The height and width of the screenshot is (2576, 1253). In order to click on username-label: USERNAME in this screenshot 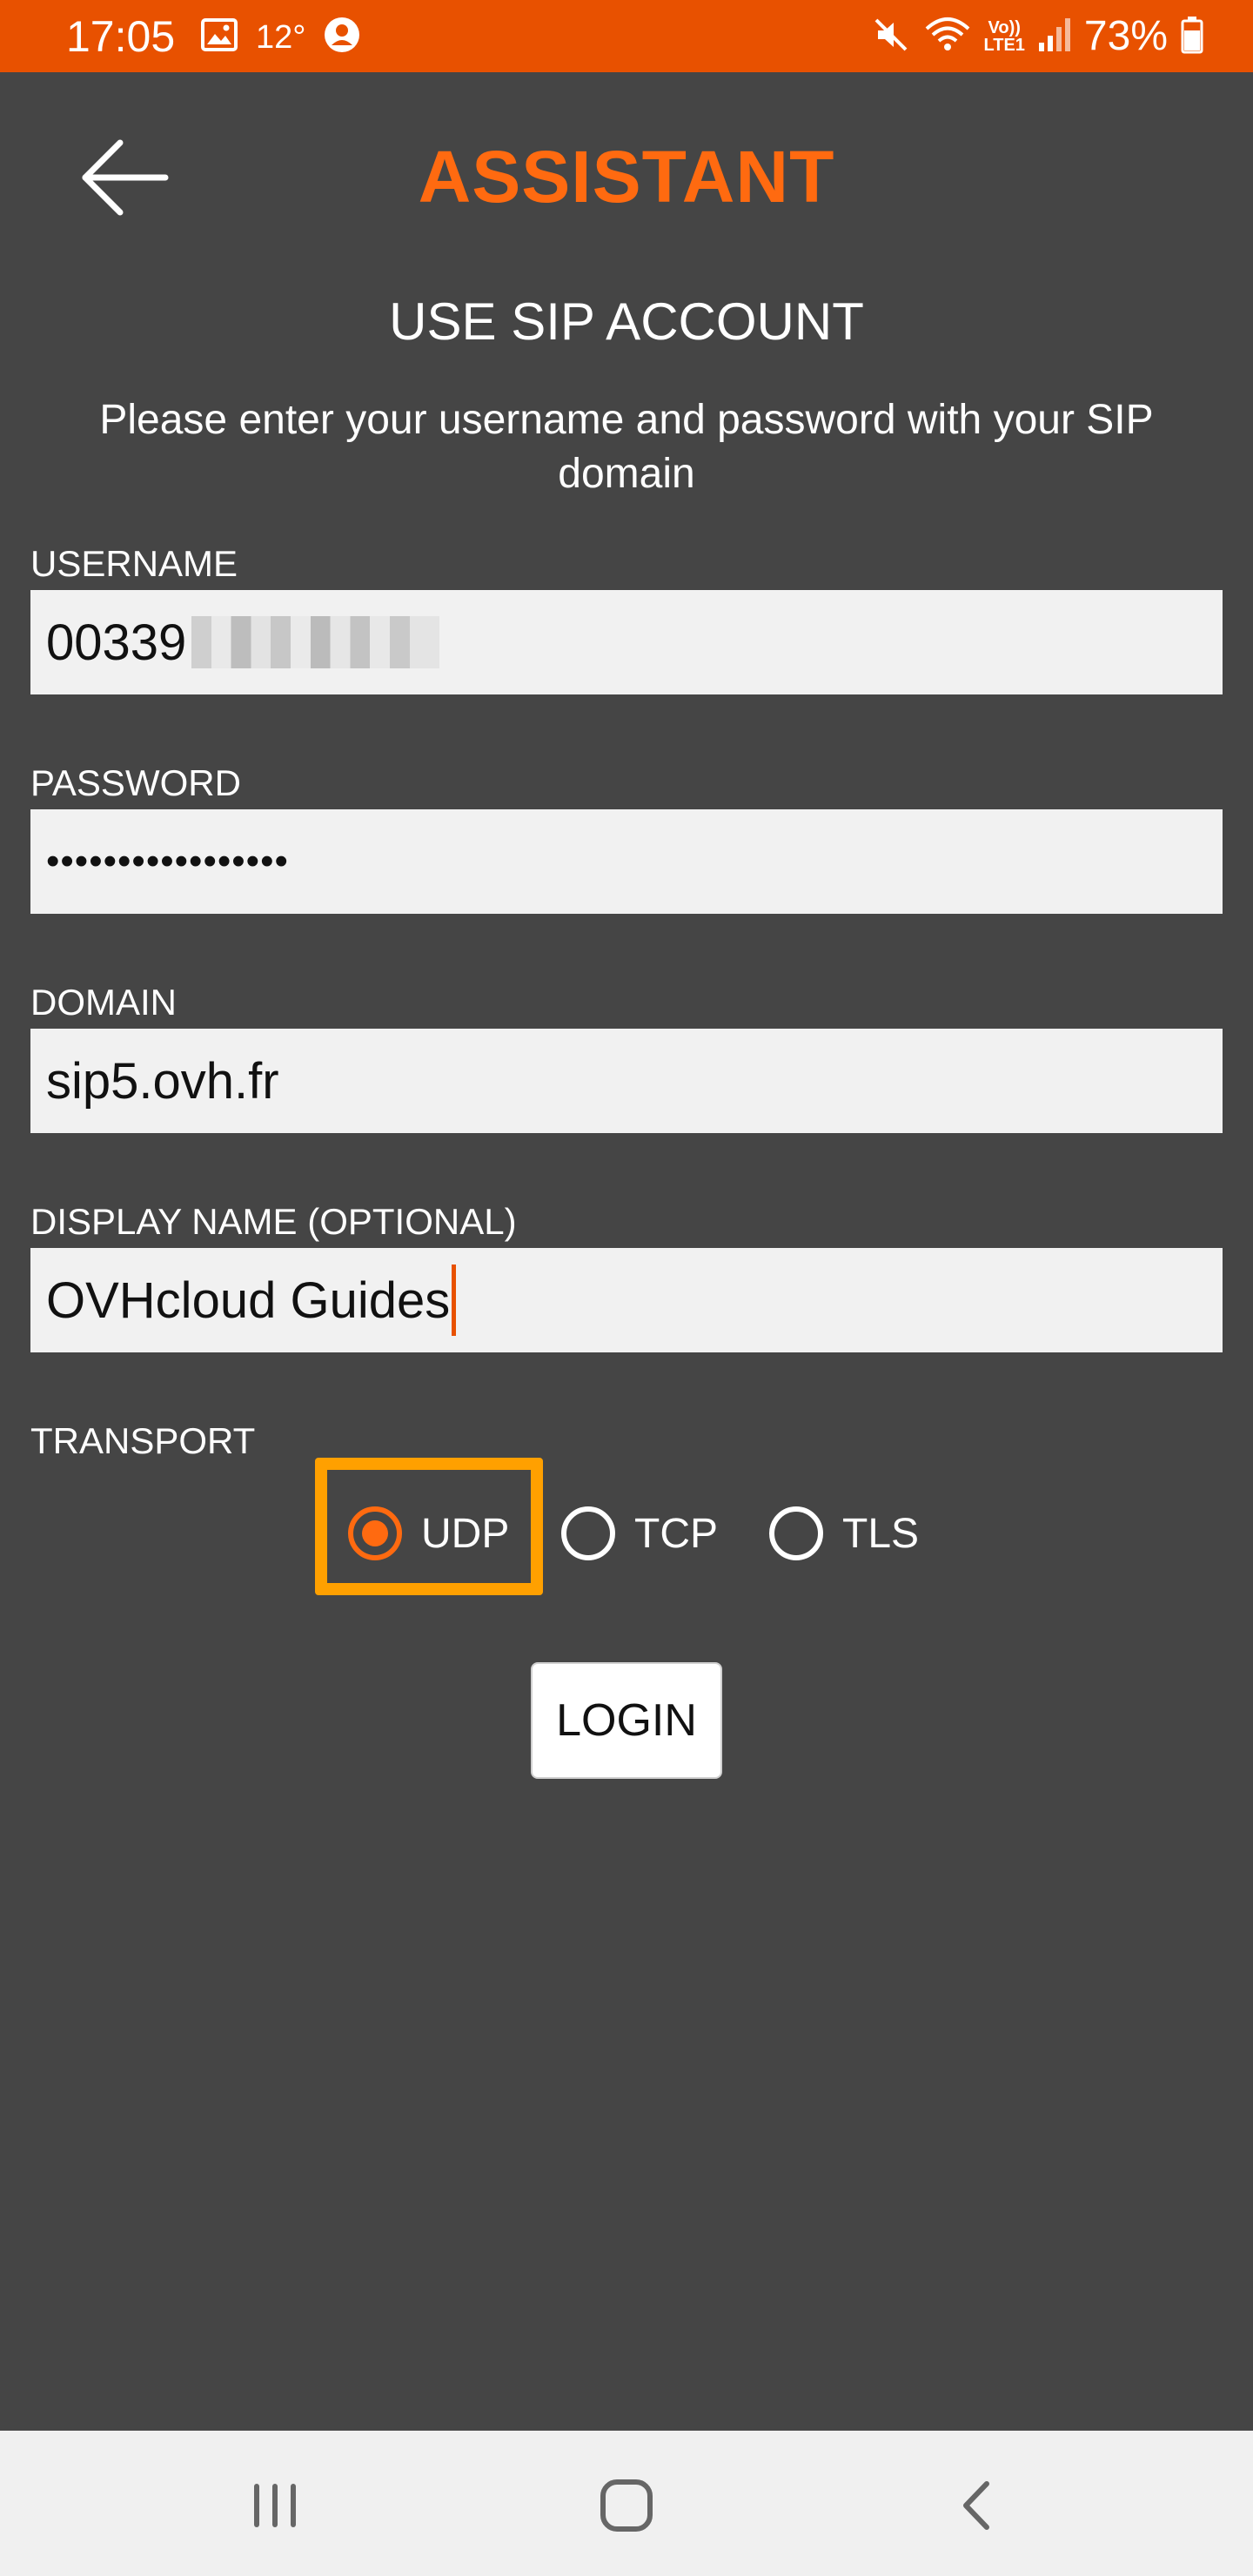, I will do `click(134, 563)`.